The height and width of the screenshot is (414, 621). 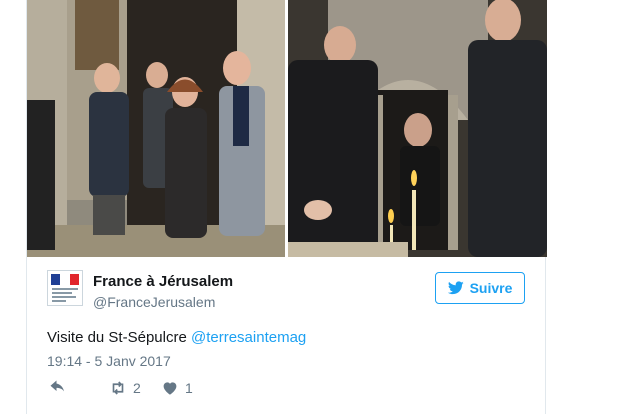 What do you see at coordinates (154, 302) in the screenshot?
I see `author-handle: @FranceJerusalem` at bounding box center [154, 302].